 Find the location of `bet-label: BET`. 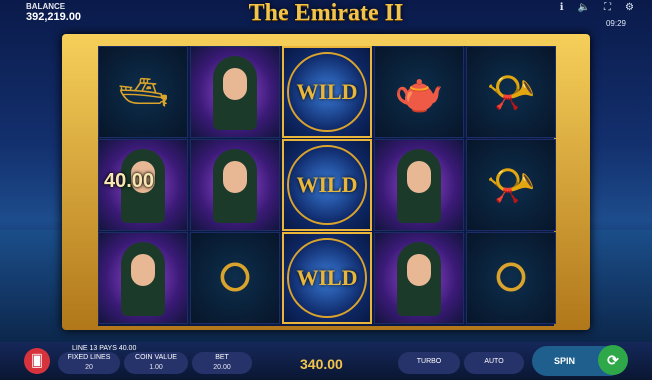

bet-label: BET is located at coordinates (222, 357).